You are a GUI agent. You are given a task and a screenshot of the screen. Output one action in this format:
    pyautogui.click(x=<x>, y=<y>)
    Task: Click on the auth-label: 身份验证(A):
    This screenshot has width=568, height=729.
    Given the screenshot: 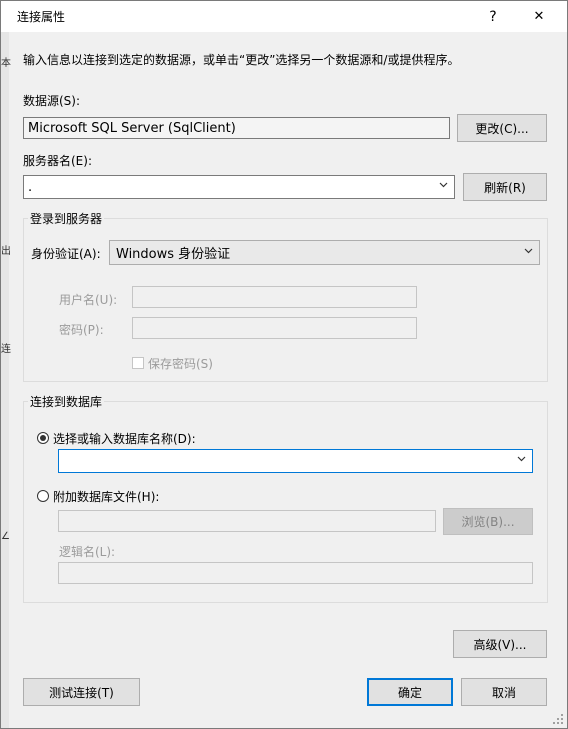 What is the action you would take?
    pyautogui.click(x=66, y=254)
    